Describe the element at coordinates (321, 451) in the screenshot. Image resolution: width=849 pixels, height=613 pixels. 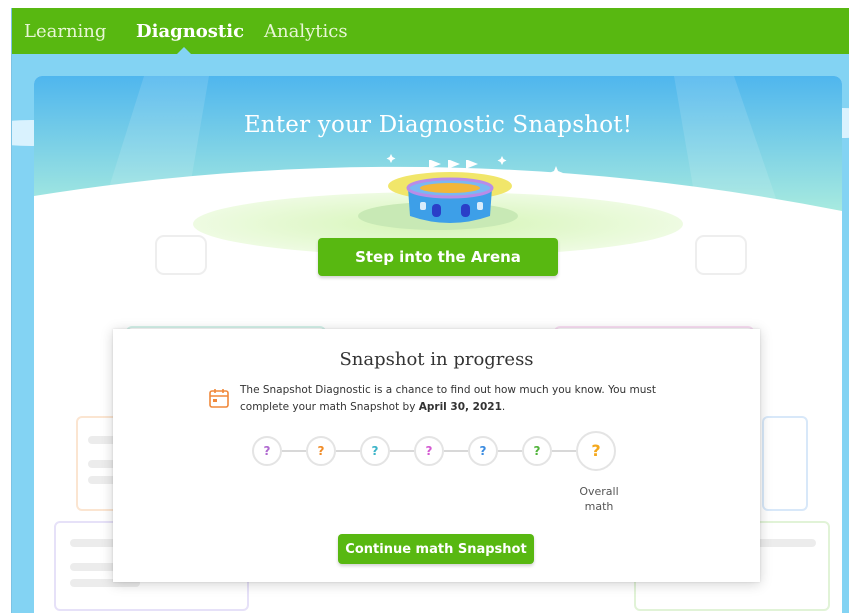
I see `step-2: ?` at that location.